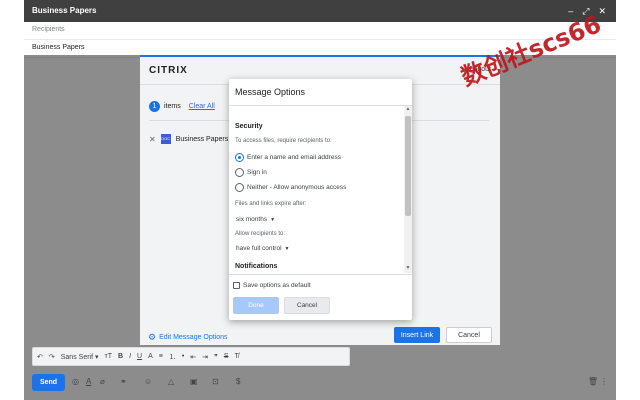  Describe the element at coordinates (75, 381) in the screenshot. I see `citrix-share-icon: ◎` at that location.